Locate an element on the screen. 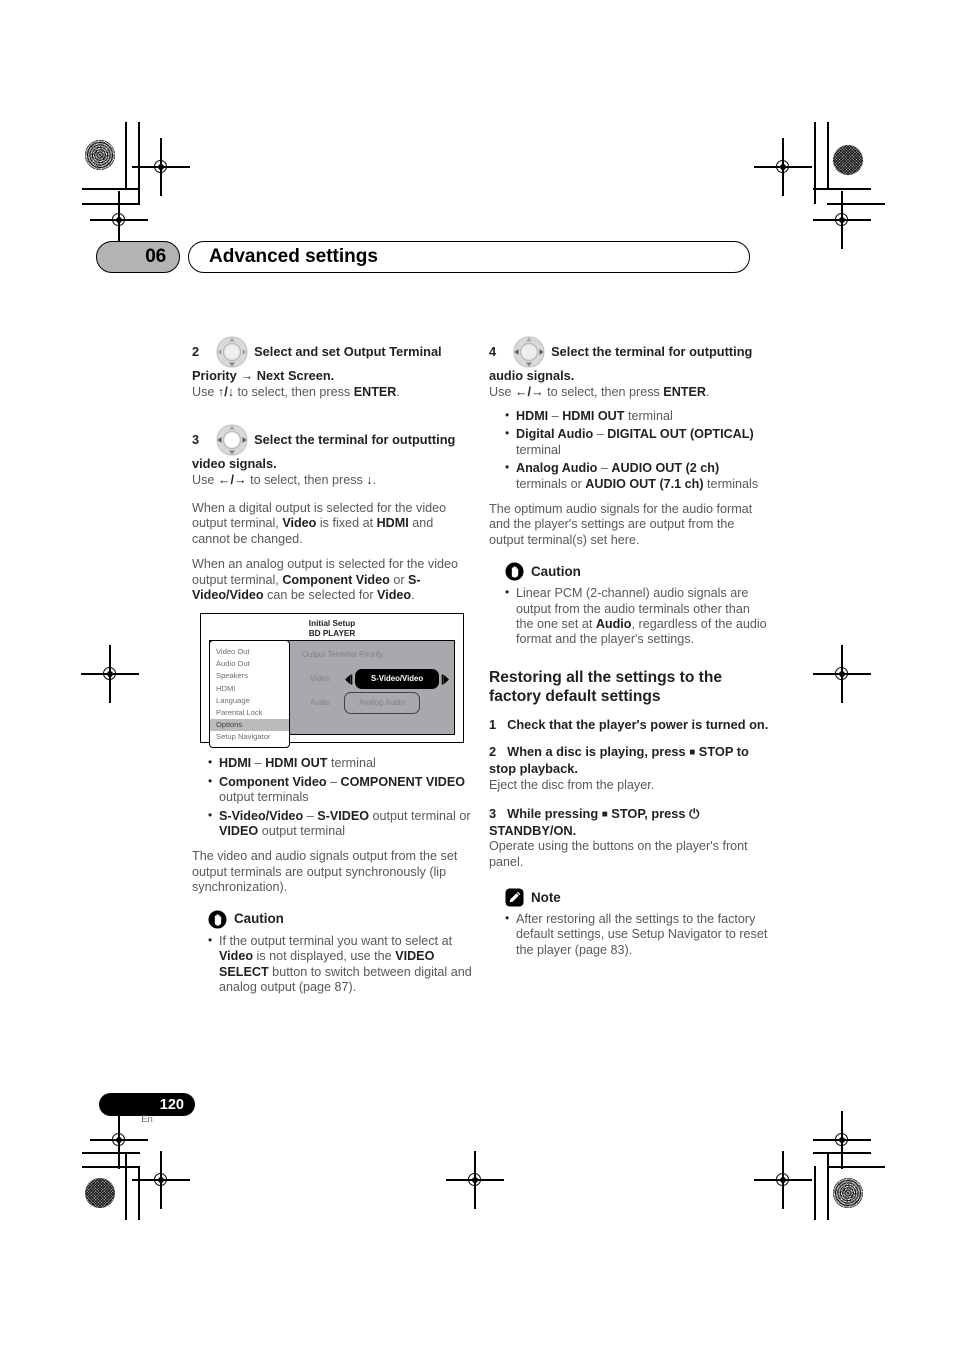 Image resolution: width=954 pixels, height=1351 pixels. osd-menu-item-hdmi: HDMI is located at coordinates (249, 688).